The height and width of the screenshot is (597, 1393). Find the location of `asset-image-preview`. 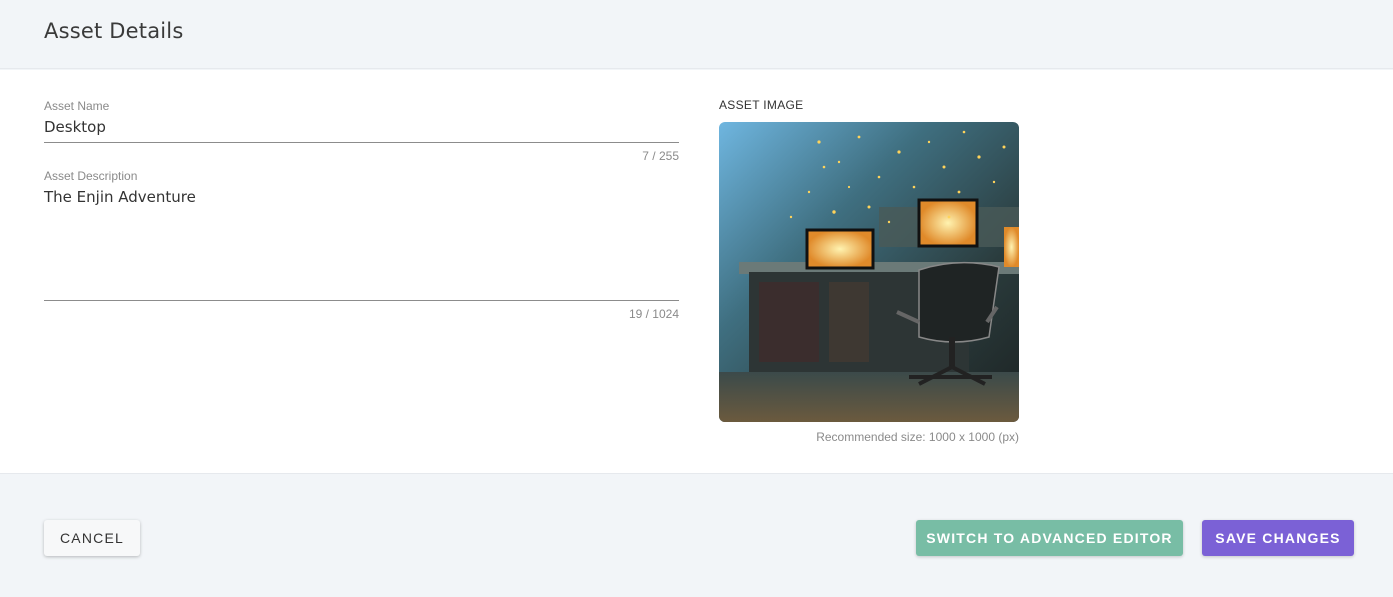

asset-image-preview is located at coordinates (869, 272).